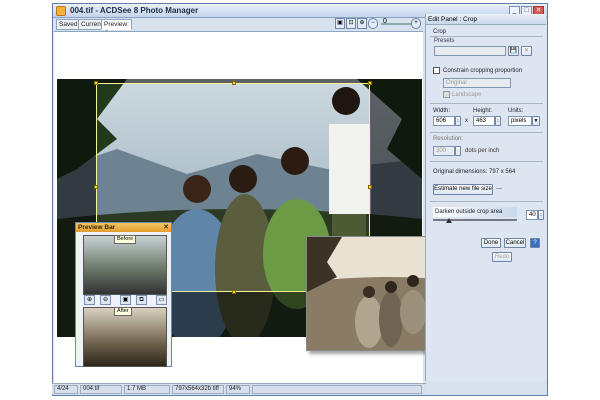  I want to click on crop-handle-r, so click(370, 187).